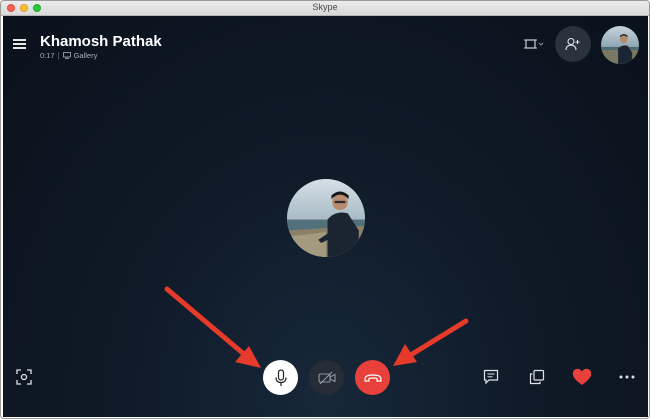  I want to click on video-off-icon, so click(326, 377).